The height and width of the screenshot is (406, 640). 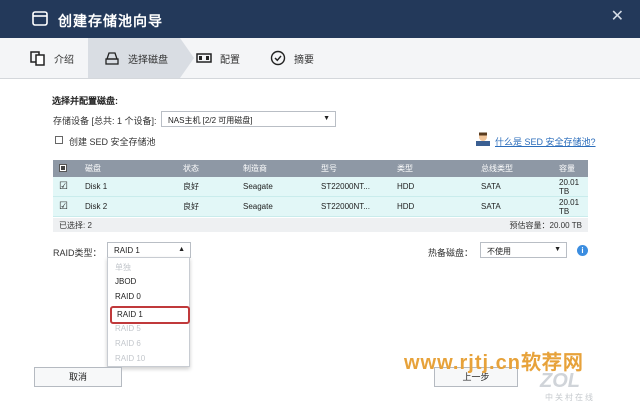 What do you see at coordinates (582, 250) in the screenshot?
I see `info-icon: i` at bounding box center [582, 250].